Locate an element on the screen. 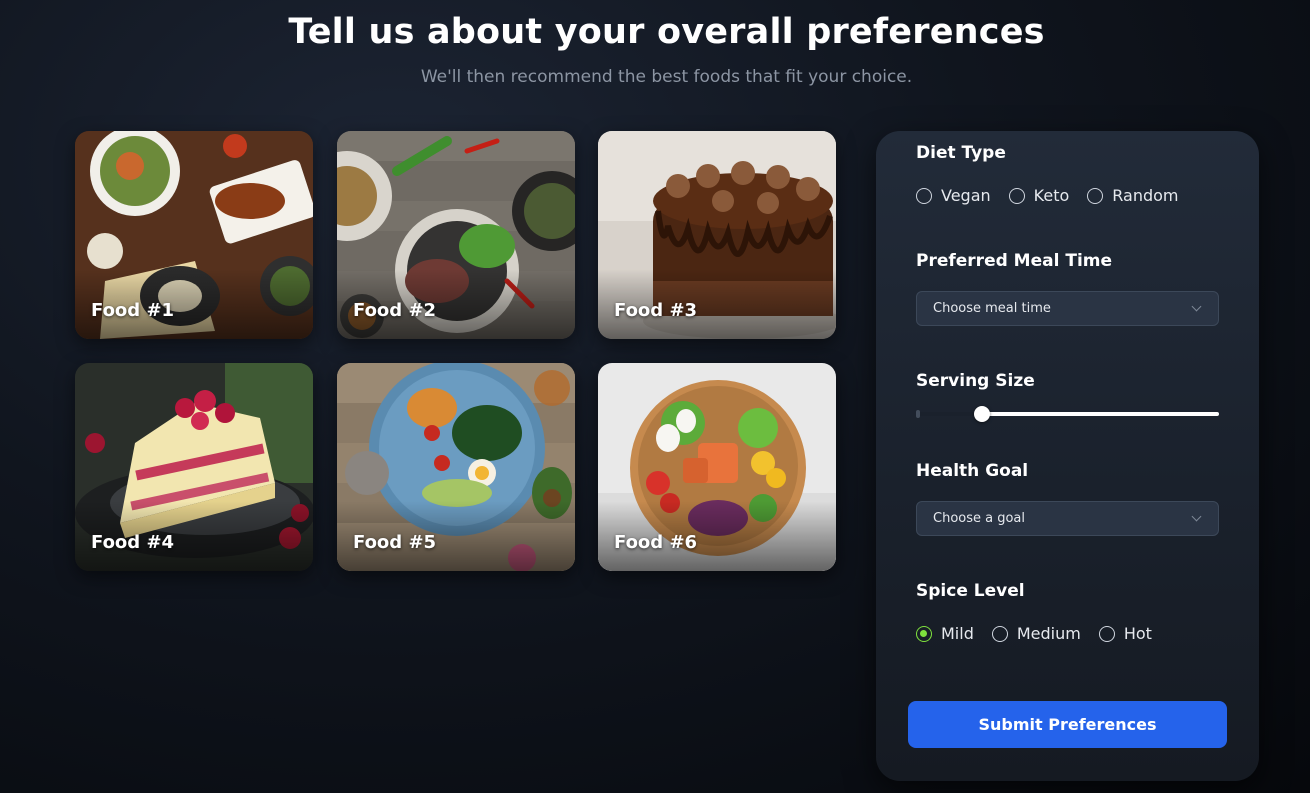 The height and width of the screenshot is (793, 1310). spice-option-mild: Mild is located at coordinates (945, 633).